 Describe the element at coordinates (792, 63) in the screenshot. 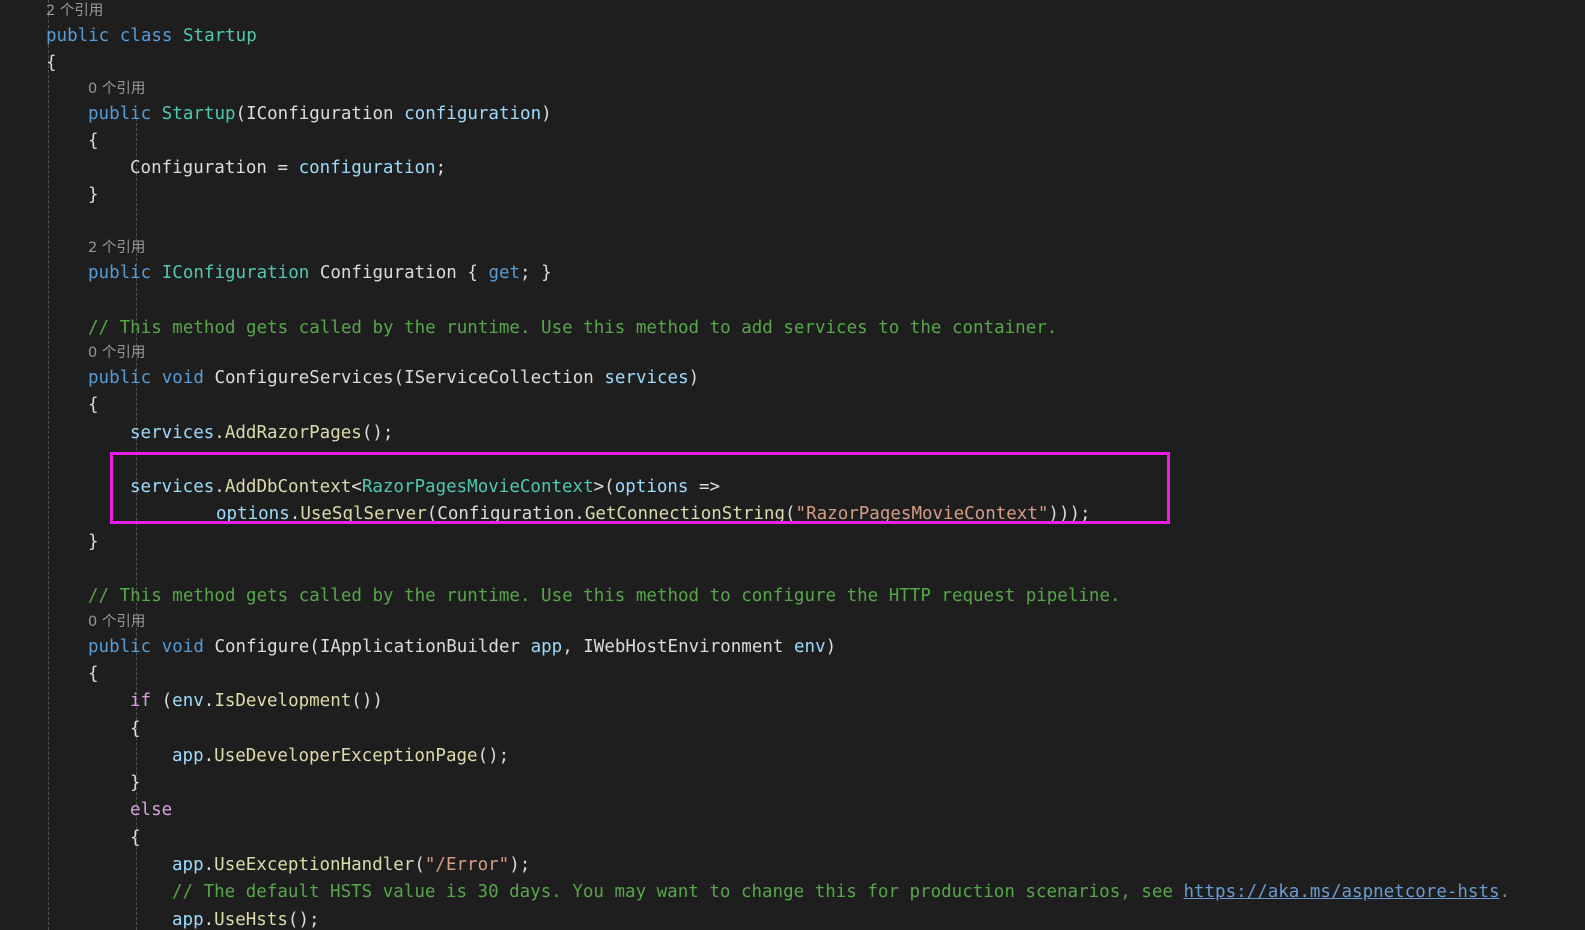

I see `line-class-open-brace: {` at that location.